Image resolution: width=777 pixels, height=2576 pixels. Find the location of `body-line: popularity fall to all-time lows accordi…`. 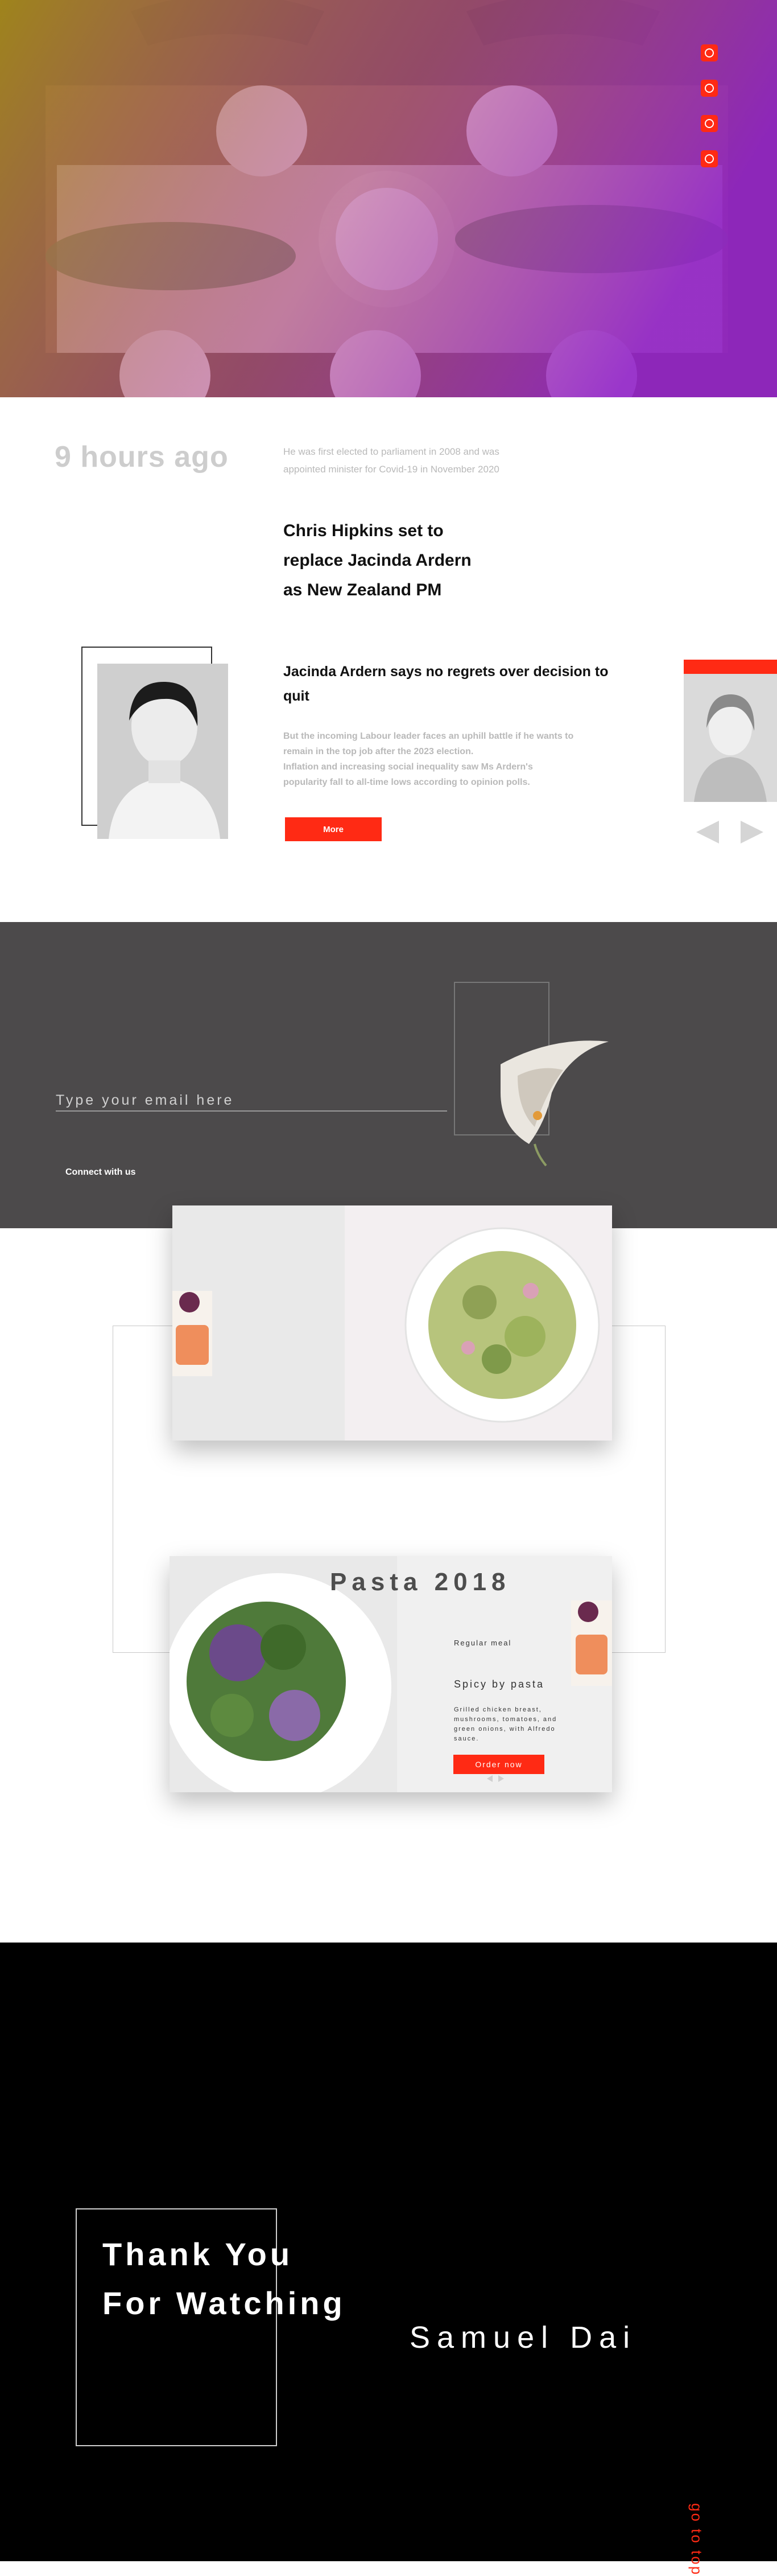

body-line: popularity fall to all-time lows accordi… is located at coordinates (406, 782).